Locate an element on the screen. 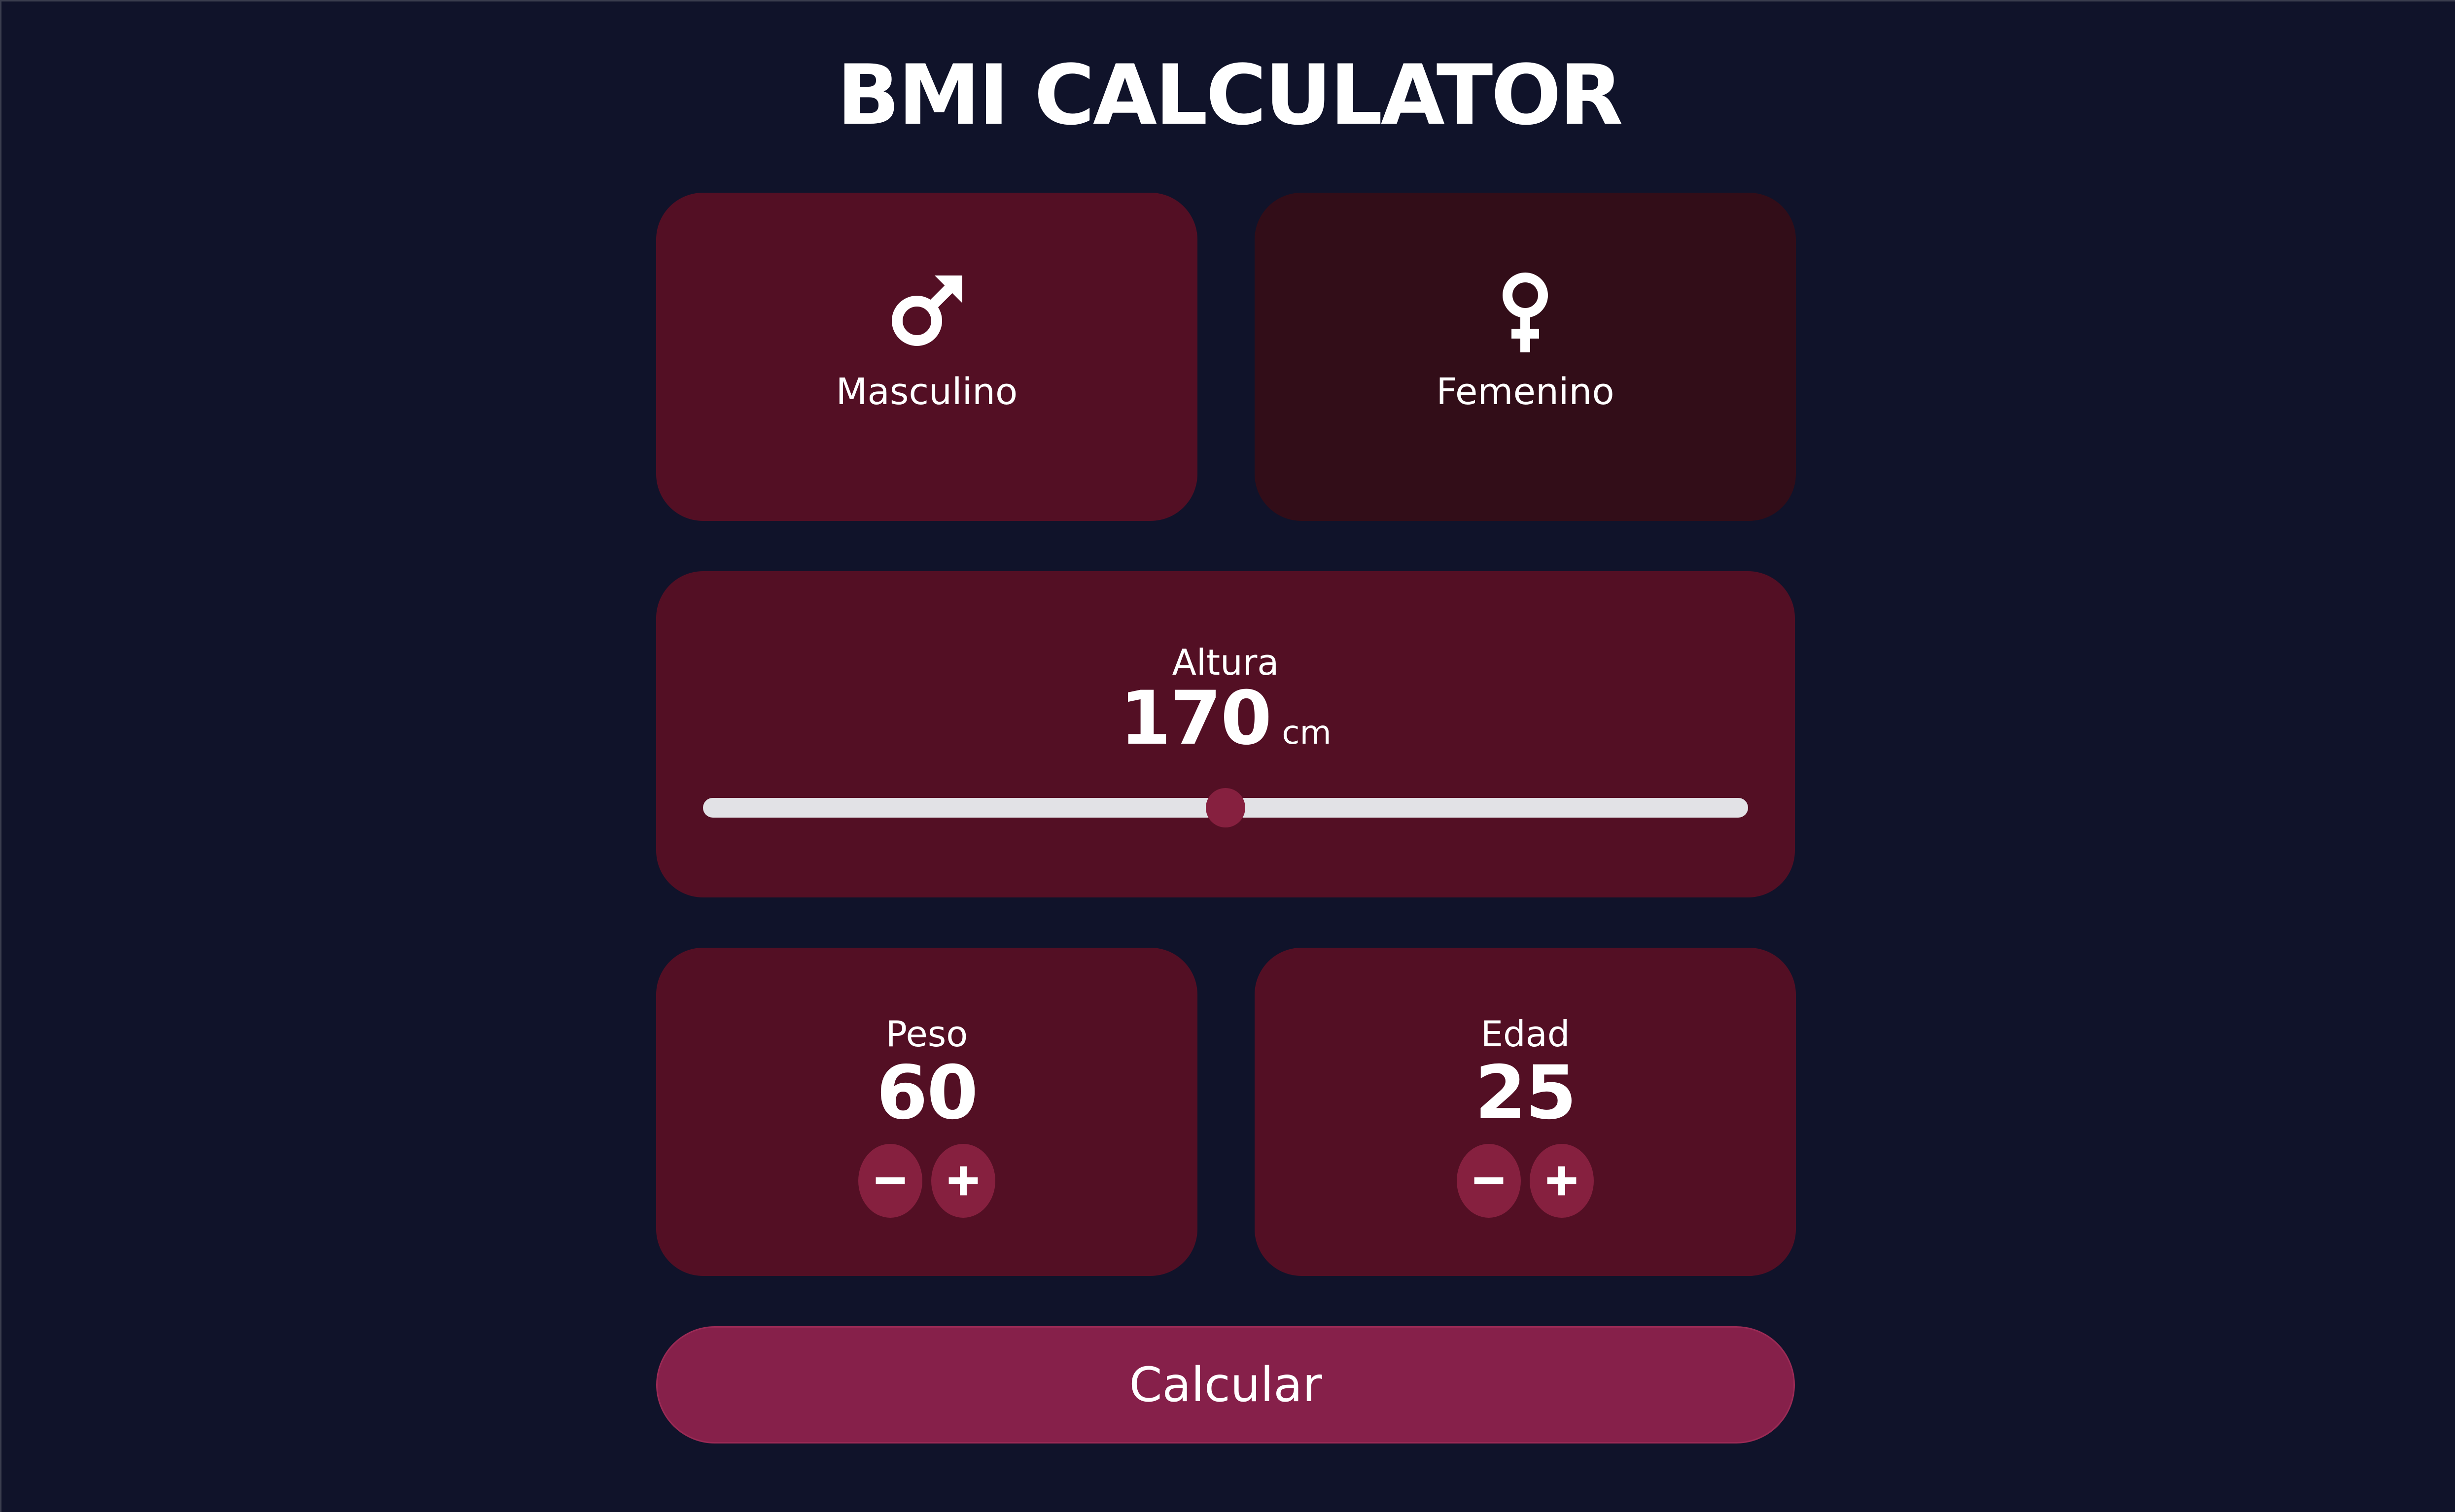  female-symbol-icon is located at coordinates (1525, 313).